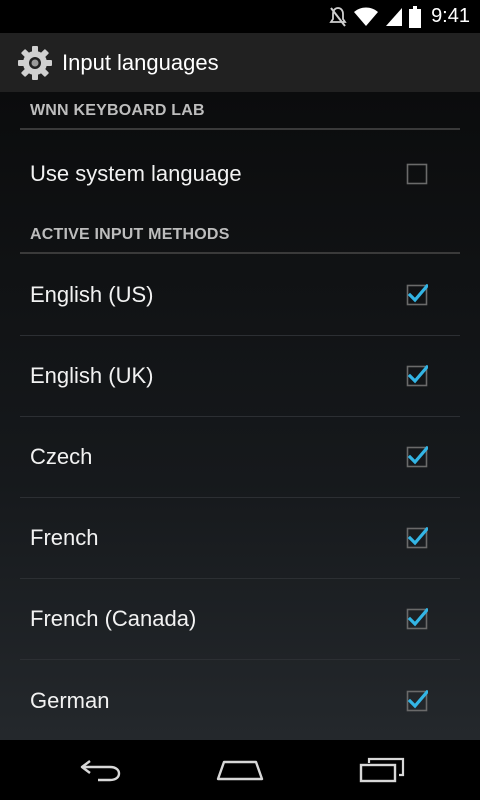 The image size is (480, 800). I want to click on input-method-row-english-uk: English (UK), so click(240, 376).